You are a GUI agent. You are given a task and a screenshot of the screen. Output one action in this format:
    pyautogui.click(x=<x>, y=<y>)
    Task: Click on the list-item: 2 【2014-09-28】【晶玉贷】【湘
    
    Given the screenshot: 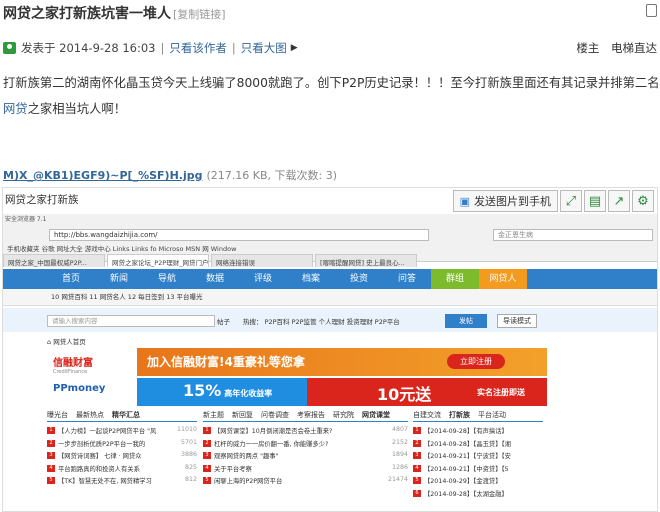 What is the action you would take?
    pyautogui.click(x=480, y=445)
    